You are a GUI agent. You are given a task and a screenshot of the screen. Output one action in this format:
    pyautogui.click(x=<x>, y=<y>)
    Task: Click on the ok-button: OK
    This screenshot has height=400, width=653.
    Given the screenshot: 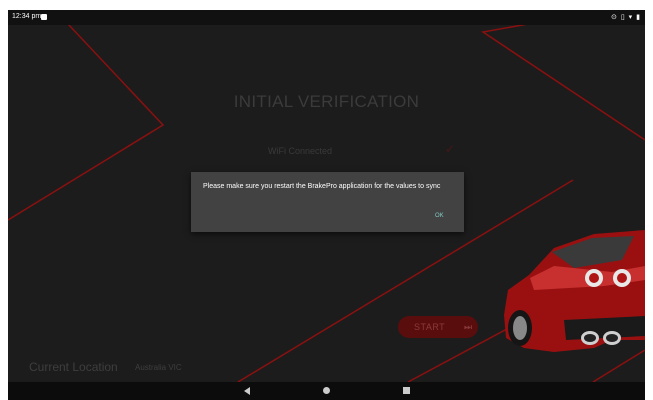 What is the action you would take?
    pyautogui.click(x=439, y=216)
    